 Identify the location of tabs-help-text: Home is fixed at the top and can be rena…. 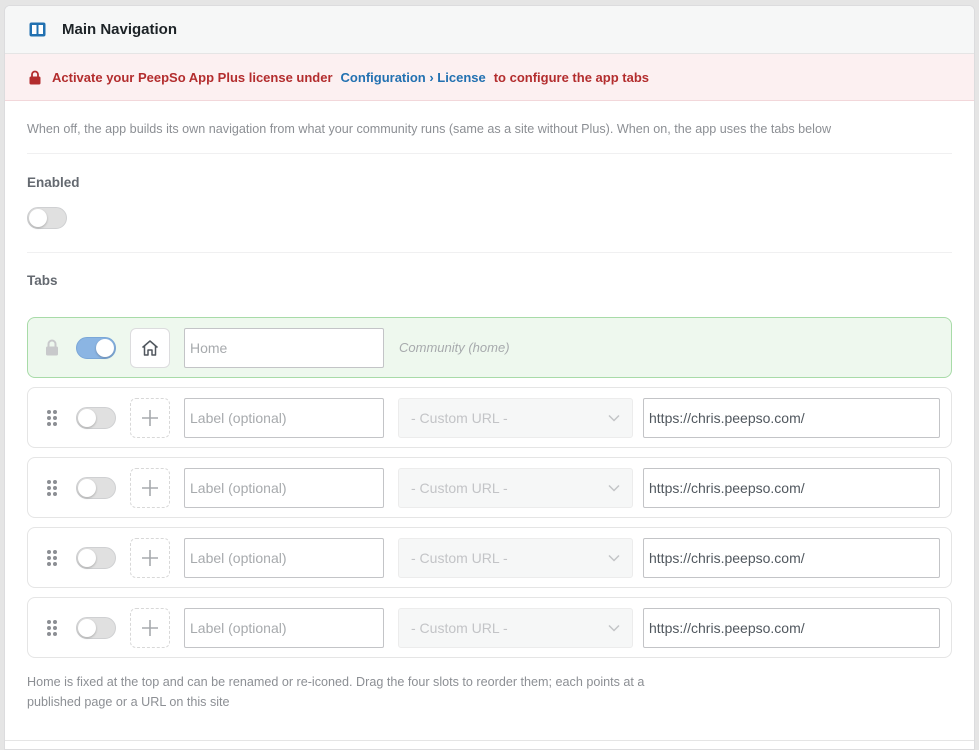
(336, 692).